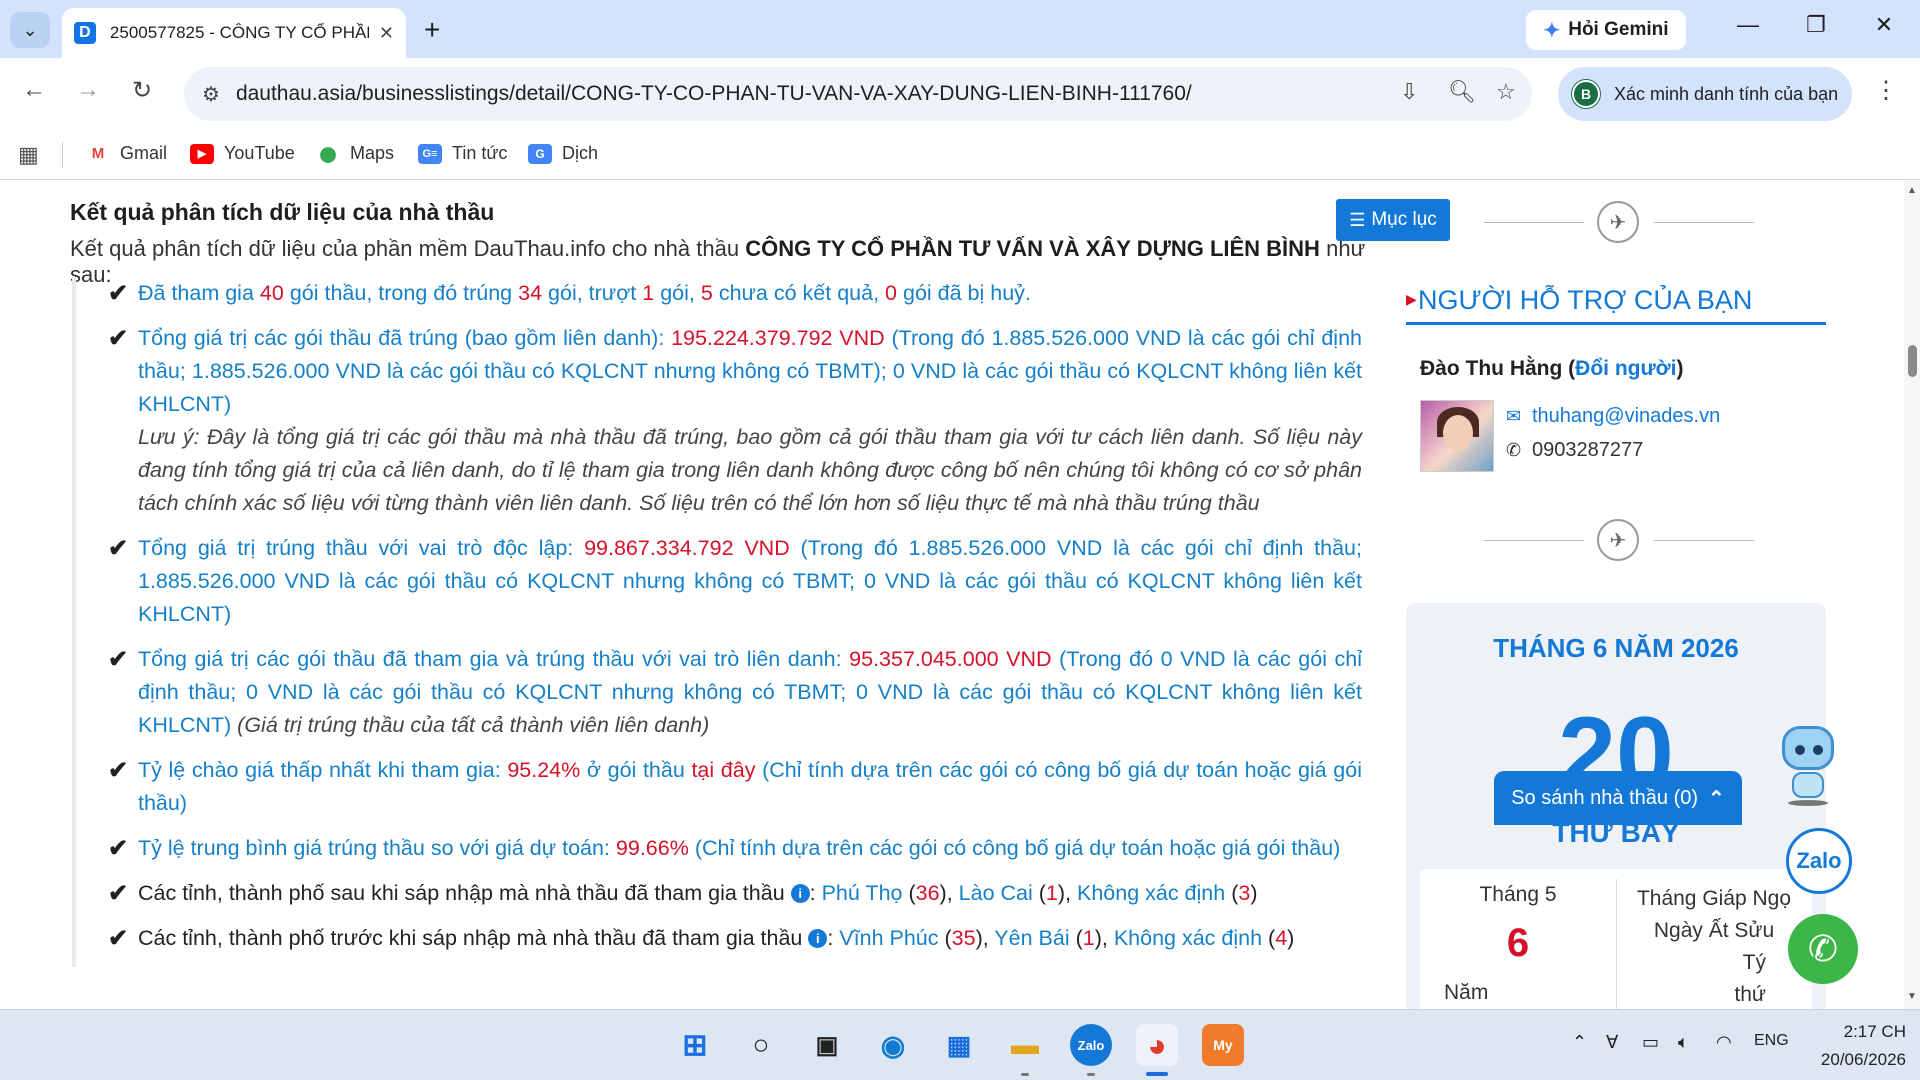 The image size is (1920, 1080). Describe the element at coordinates (202, 153) in the screenshot. I see `youtube-icon: ▶` at that location.